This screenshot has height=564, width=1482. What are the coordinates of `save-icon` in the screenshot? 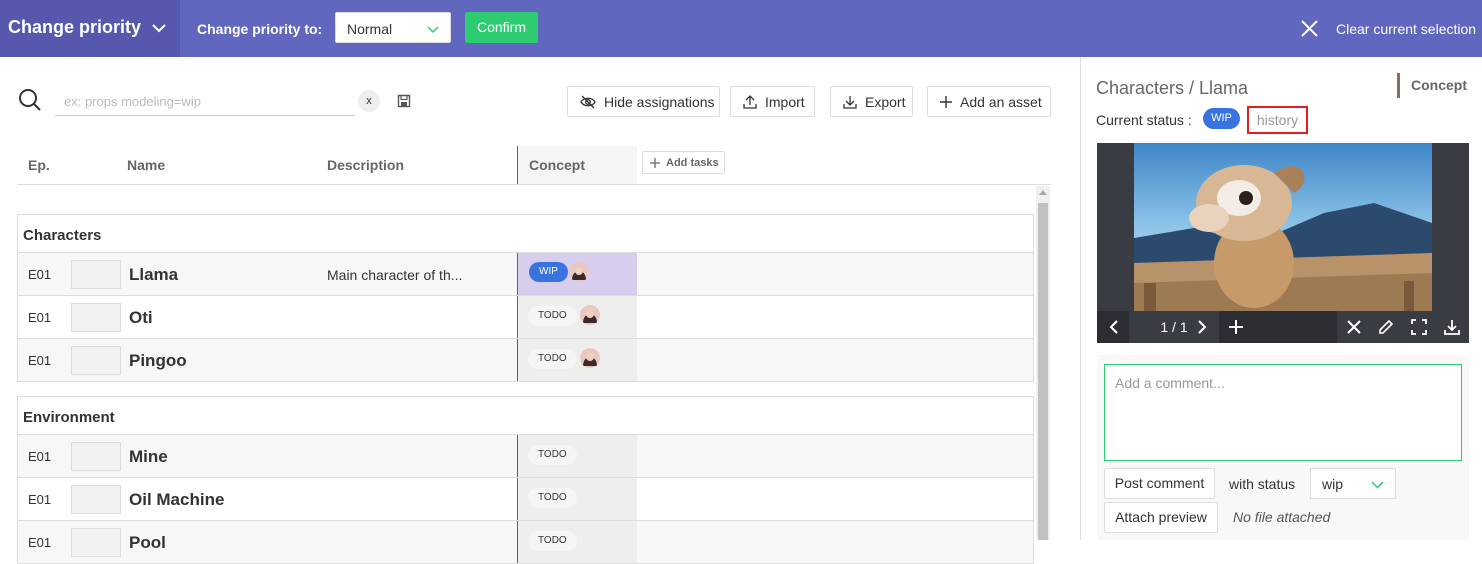 It's located at (404, 101).